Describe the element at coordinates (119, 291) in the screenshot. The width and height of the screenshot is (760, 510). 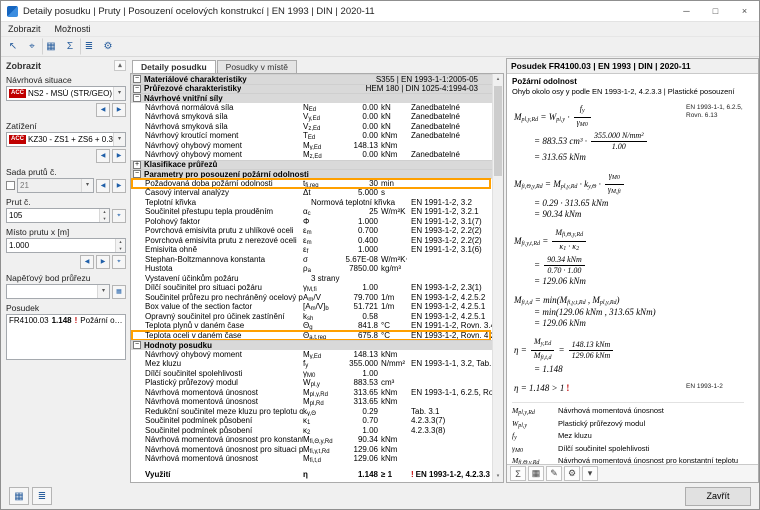
I see `stress-point-grid-button: ▦` at that location.